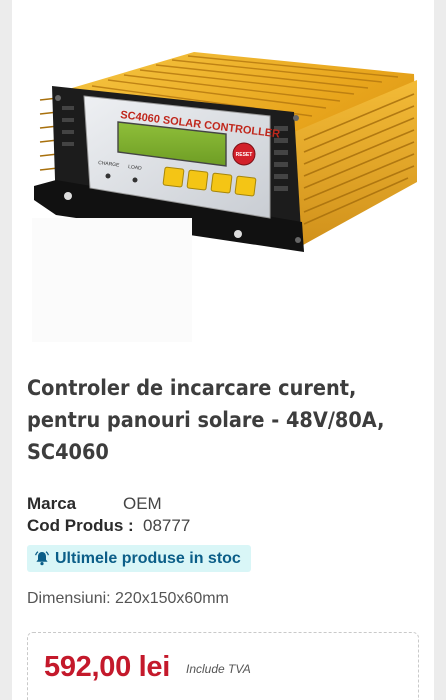 The image size is (446, 700). What do you see at coordinates (42, 558) in the screenshot?
I see `bell-icon` at bounding box center [42, 558].